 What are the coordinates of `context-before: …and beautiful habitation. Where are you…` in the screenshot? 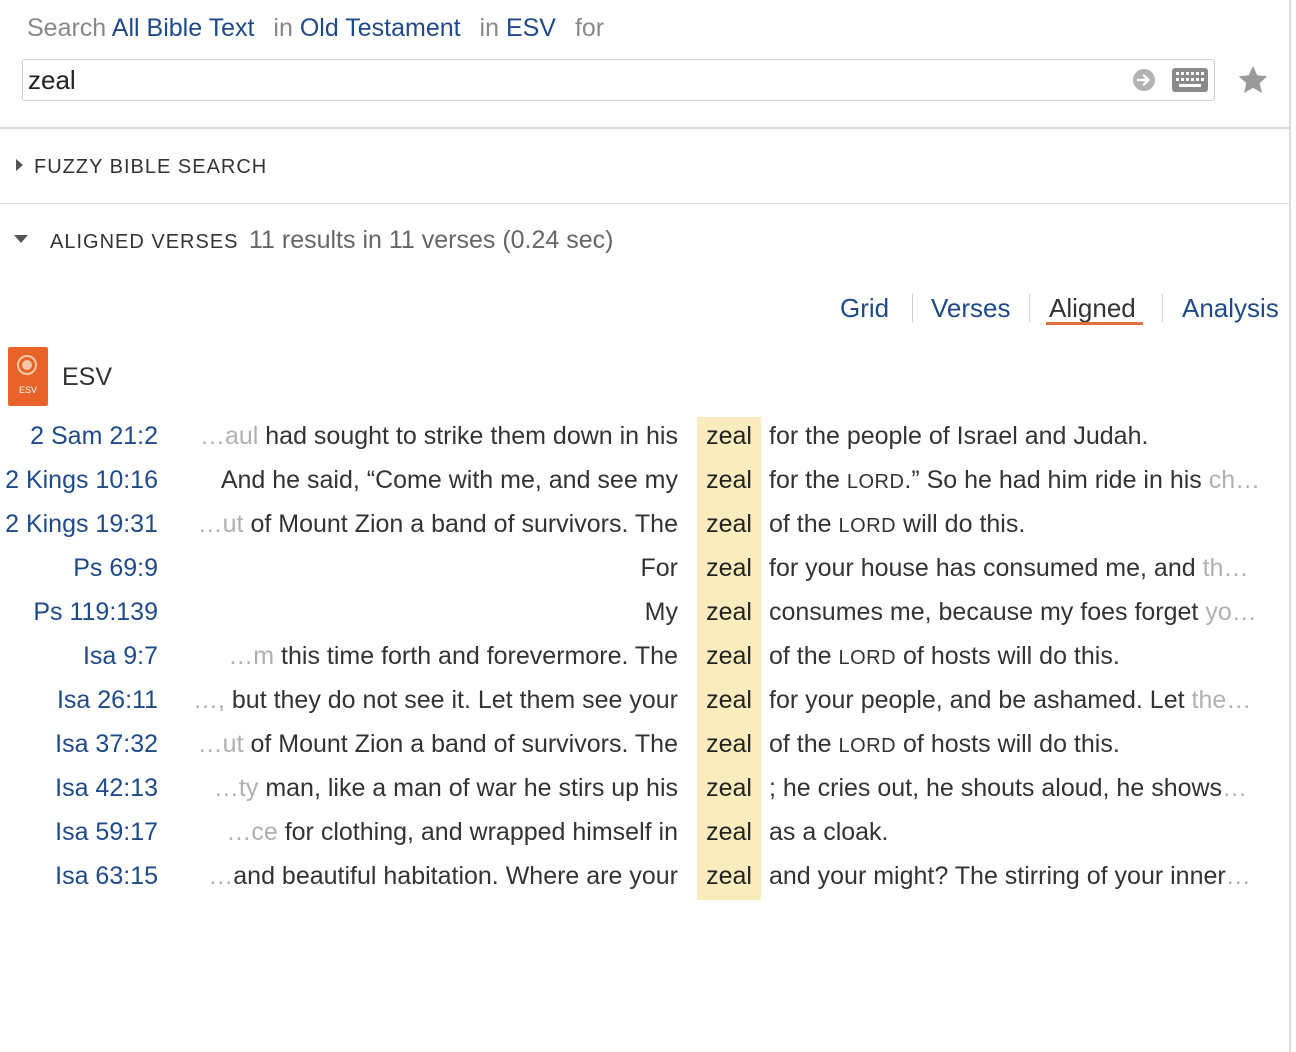 It's located at (443, 876).